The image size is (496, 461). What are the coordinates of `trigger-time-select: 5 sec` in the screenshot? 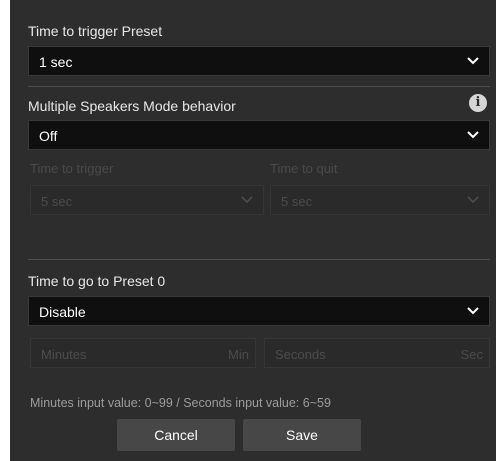 It's located at (147, 200).